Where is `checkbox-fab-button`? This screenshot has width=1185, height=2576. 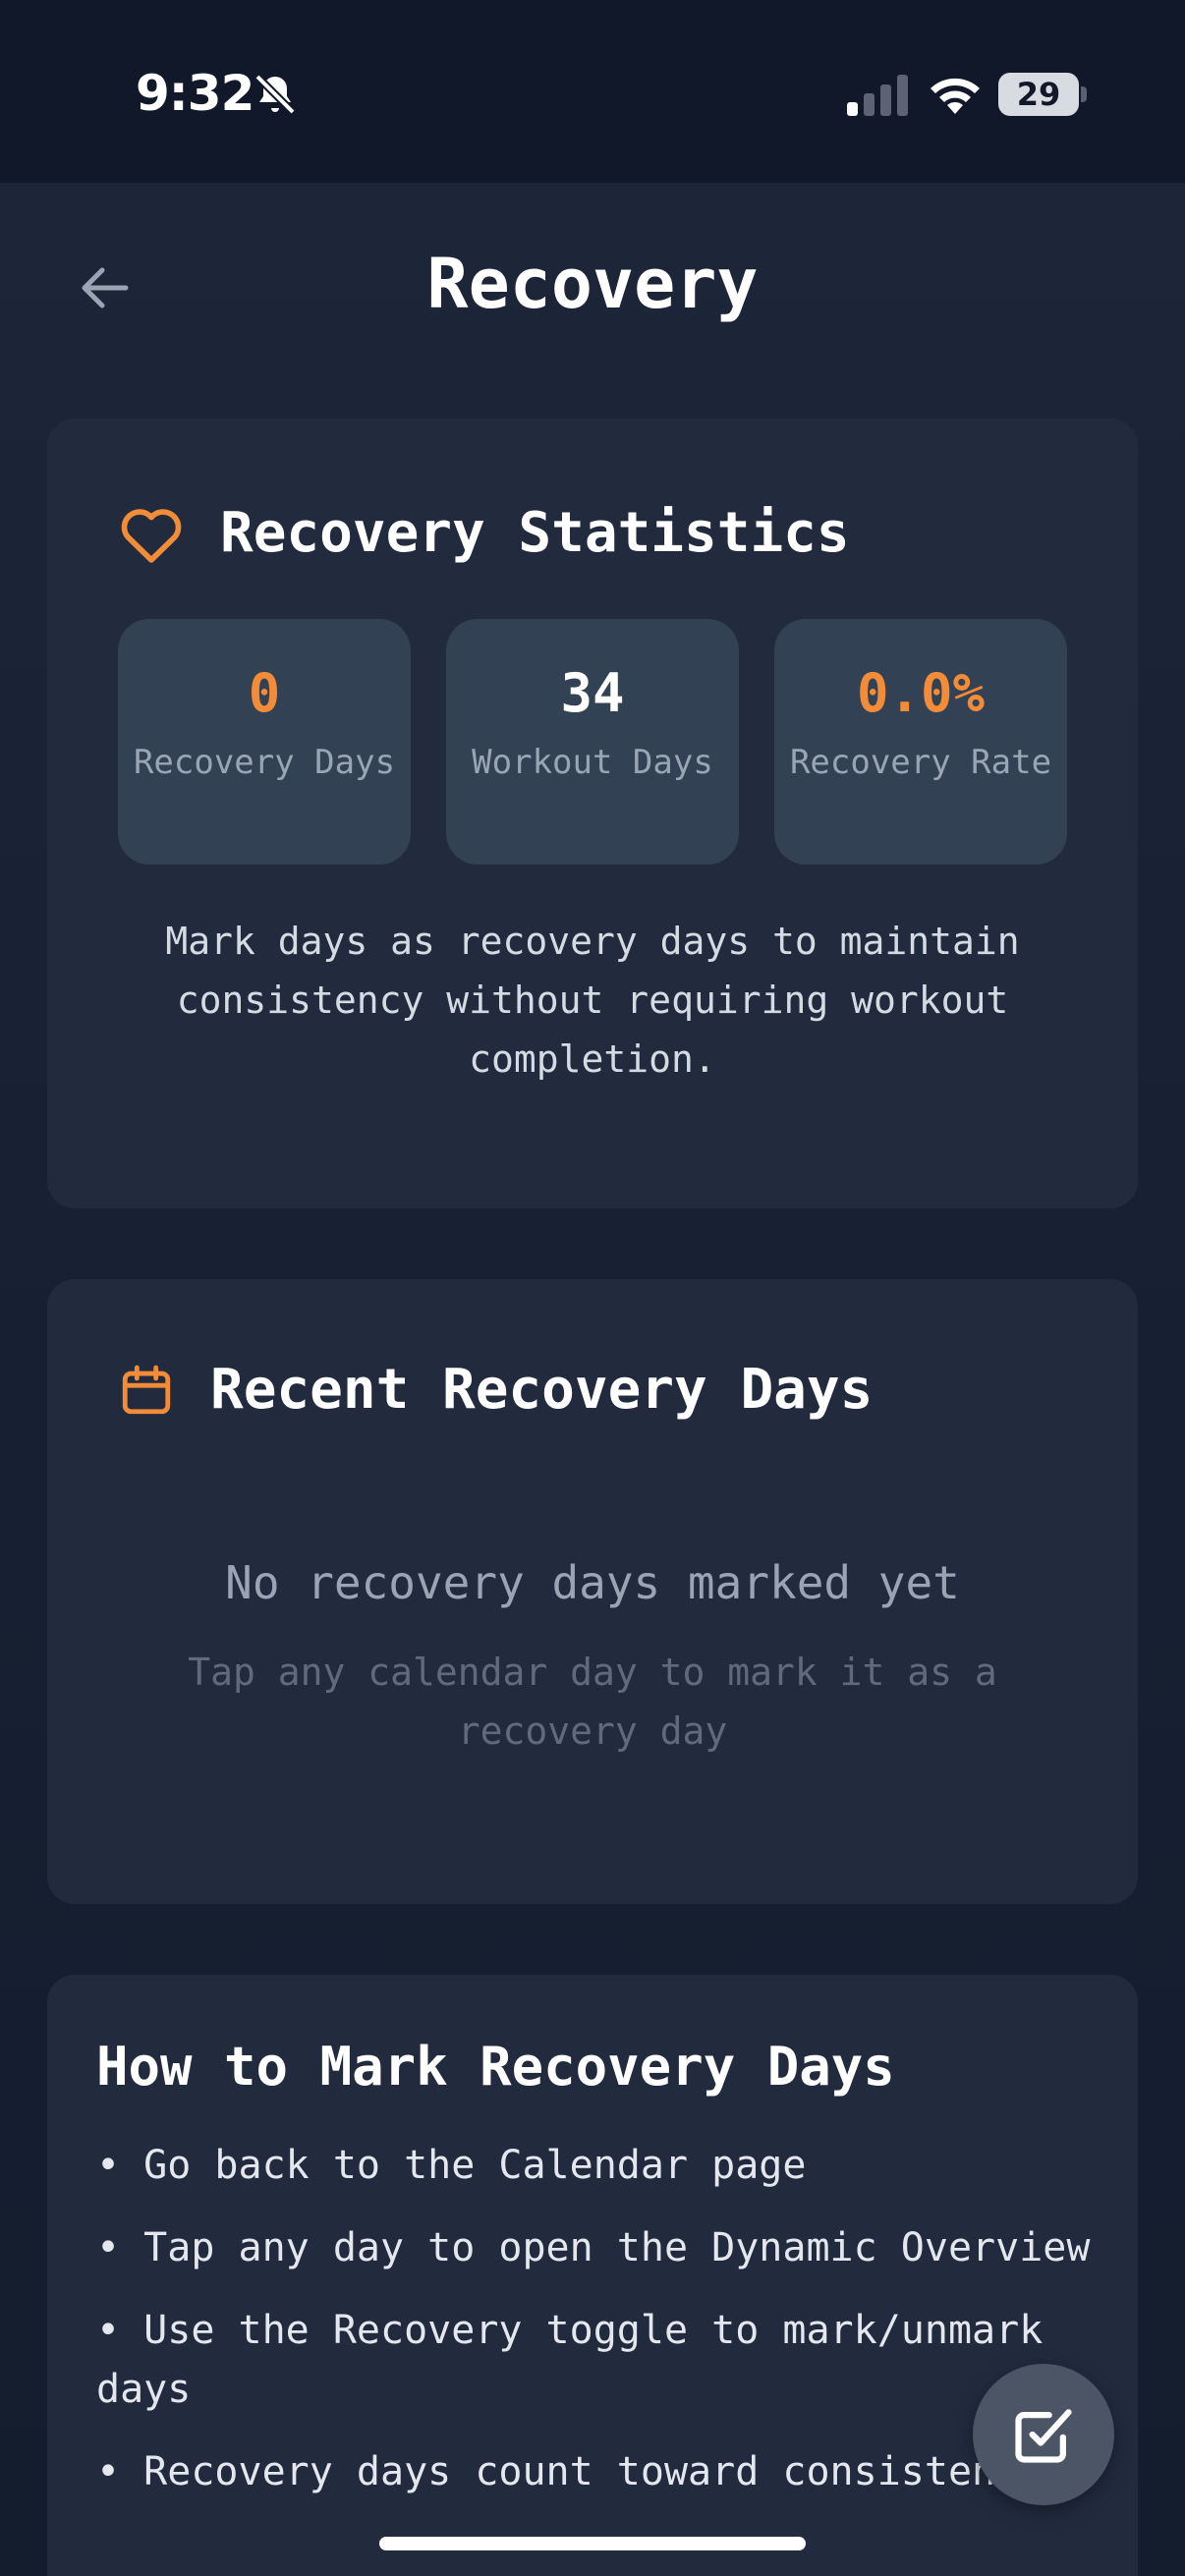 checkbox-fab-button is located at coordinates (1044, 2434).